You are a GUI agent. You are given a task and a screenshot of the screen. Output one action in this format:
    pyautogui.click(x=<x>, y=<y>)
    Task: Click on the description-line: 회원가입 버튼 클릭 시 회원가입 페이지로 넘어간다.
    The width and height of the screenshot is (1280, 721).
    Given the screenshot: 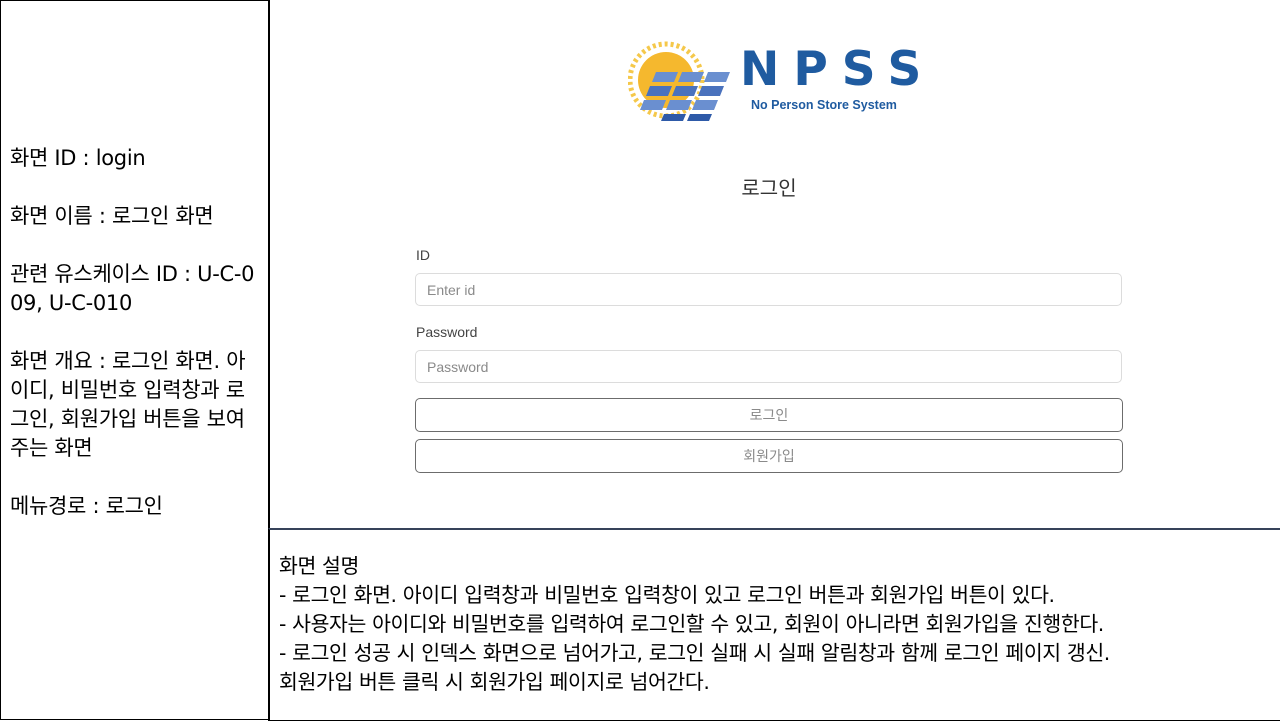 What is the action you would take?
    pyautogui.click(x=494, y=682)
    